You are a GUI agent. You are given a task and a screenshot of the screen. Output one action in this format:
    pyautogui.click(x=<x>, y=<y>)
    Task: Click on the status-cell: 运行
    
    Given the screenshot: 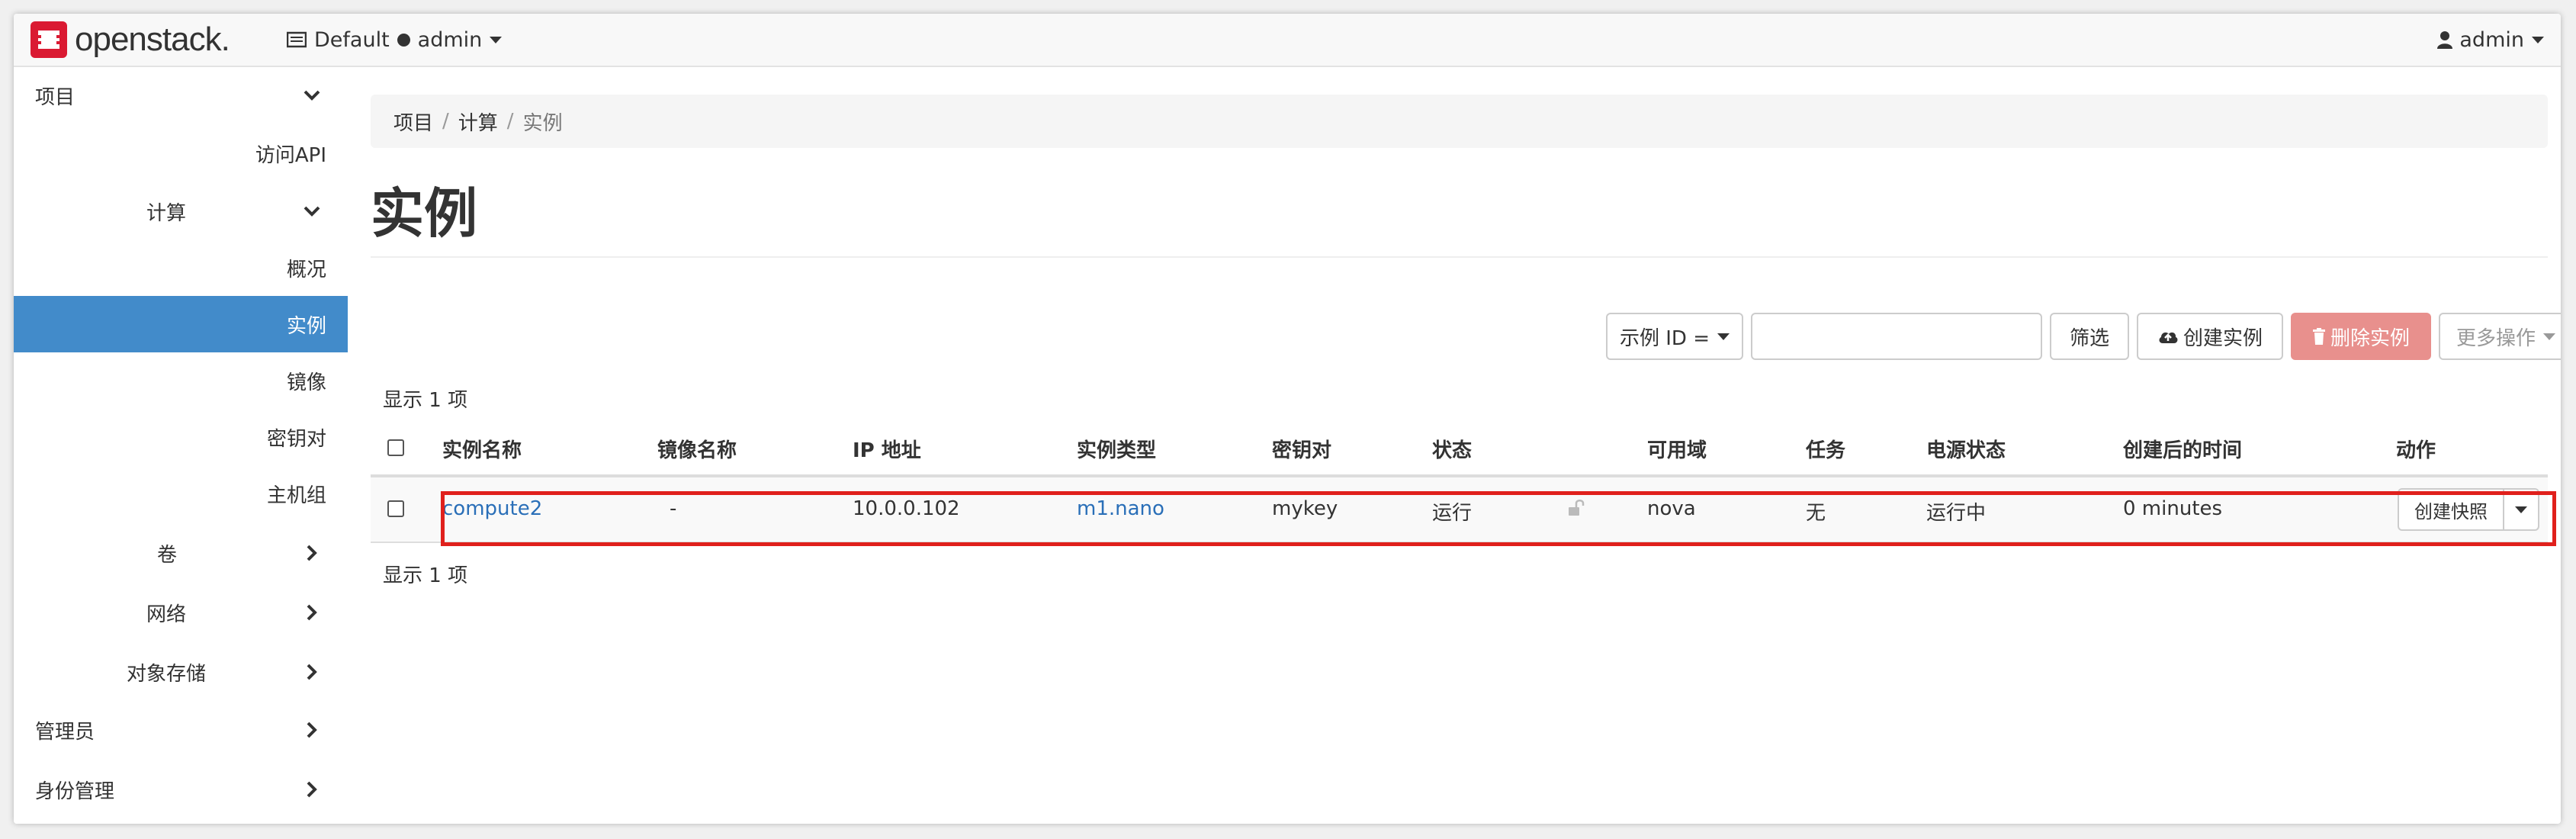 What is the action you would take?
    pyautogui.click(x=1452, y=513)
    